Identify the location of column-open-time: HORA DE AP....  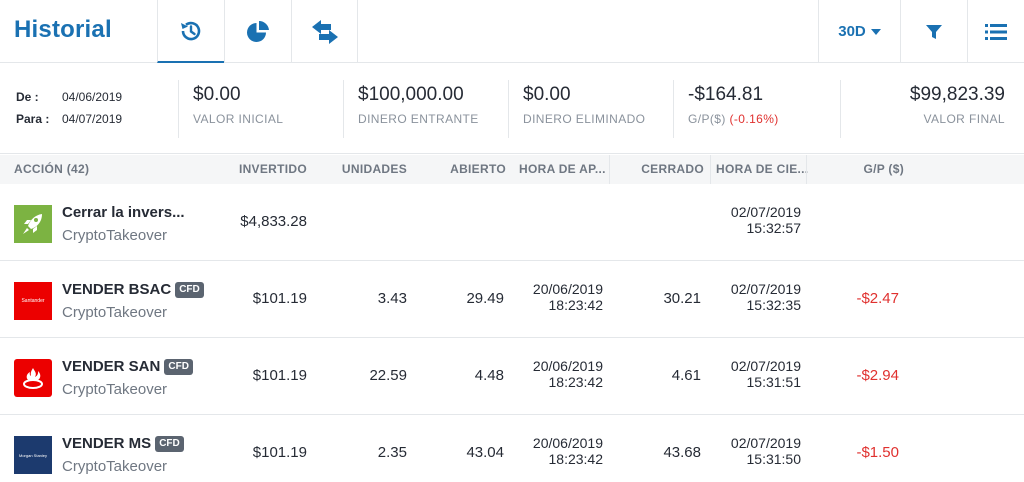
(562, 169).